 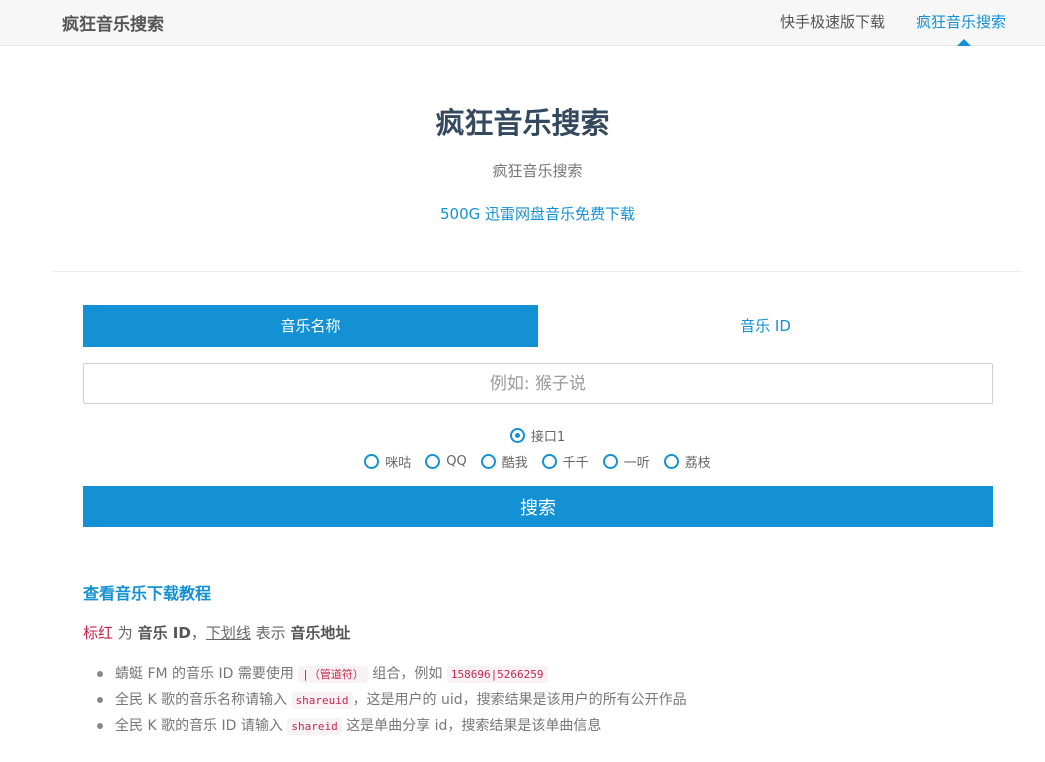 I want to click on source-radio-group-secondary: 咪咕 QQ 酷我 千千 一听 荔枝, so click(x=522, y=461).